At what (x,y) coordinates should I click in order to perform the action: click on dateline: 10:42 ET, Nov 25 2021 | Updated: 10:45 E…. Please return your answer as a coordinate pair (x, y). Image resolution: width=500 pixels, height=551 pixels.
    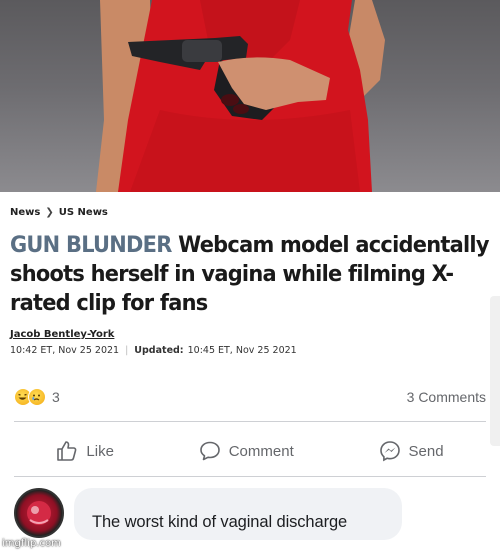
    Looking at the image, I should click on (250, 350).